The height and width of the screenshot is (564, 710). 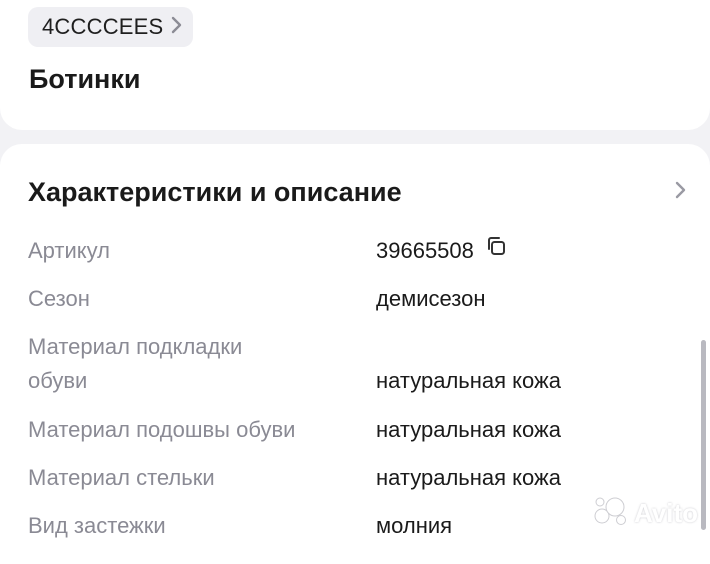 What do you see at coordinates (431, 298) in the screenshot?
I see `spec-value: демисезон` at bounding box center [431, 298].